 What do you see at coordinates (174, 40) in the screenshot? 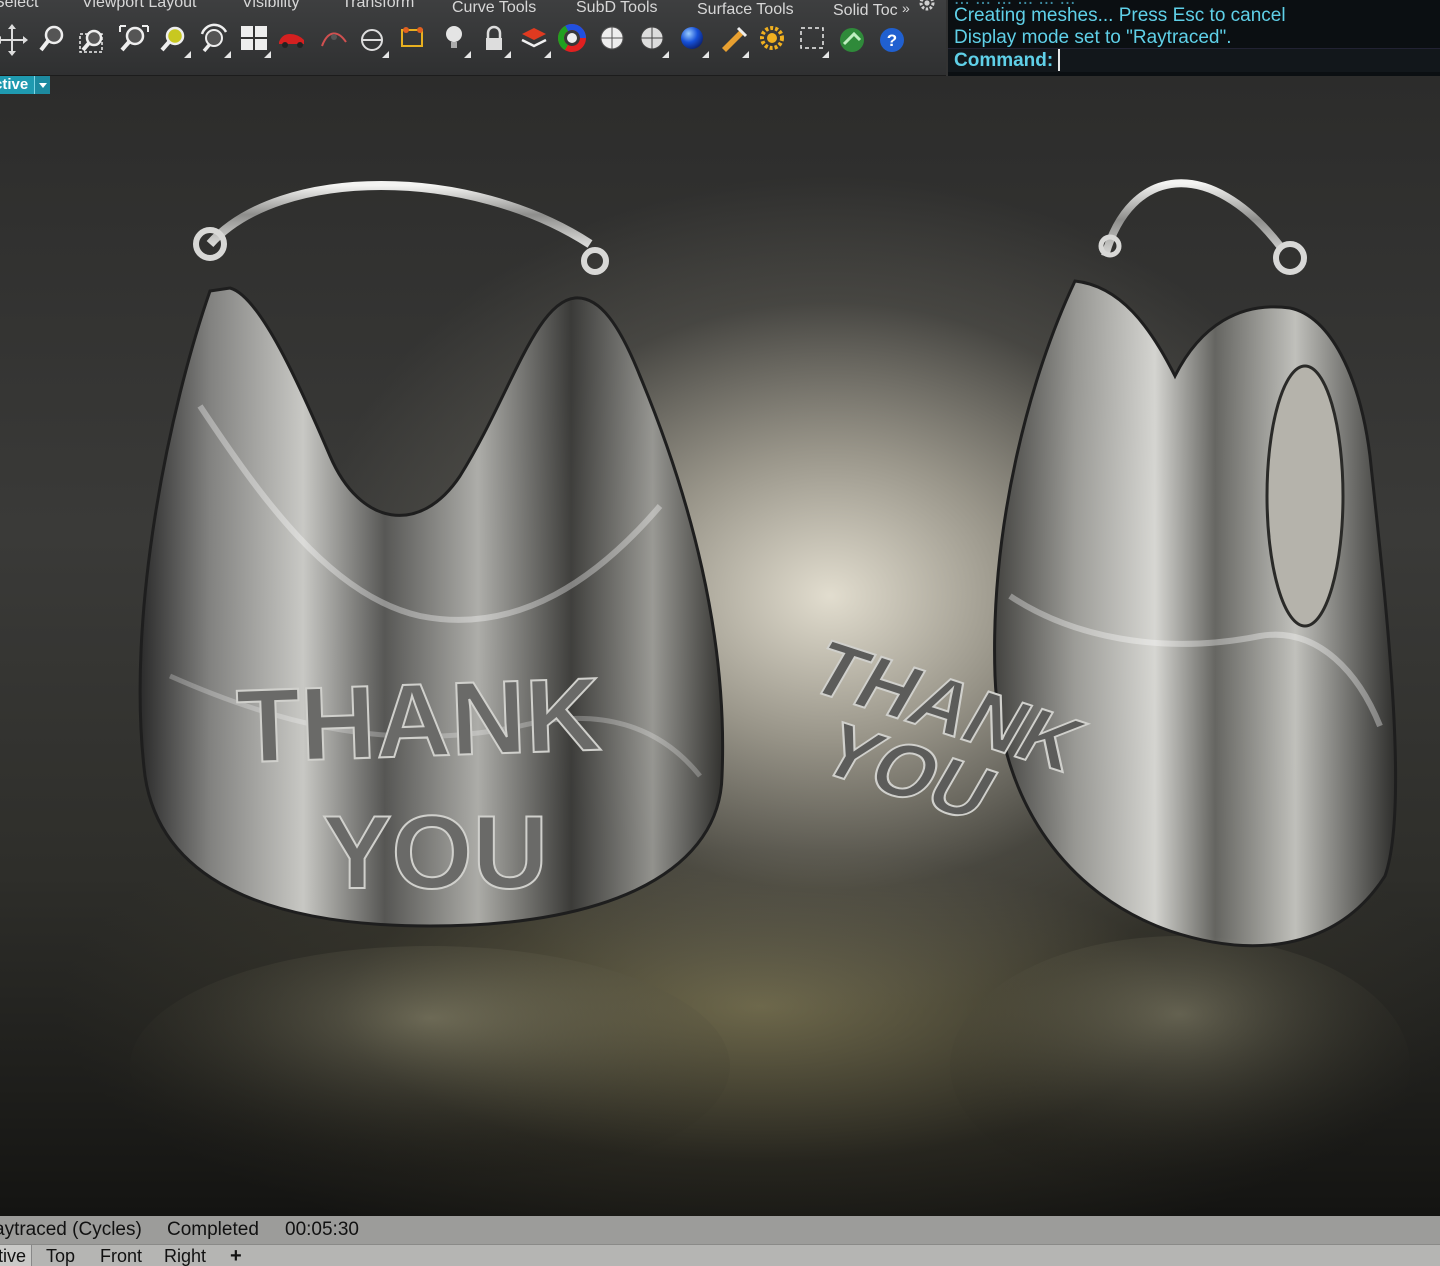
I see `zoom-selected-icon` at bounding box center [174, 40].